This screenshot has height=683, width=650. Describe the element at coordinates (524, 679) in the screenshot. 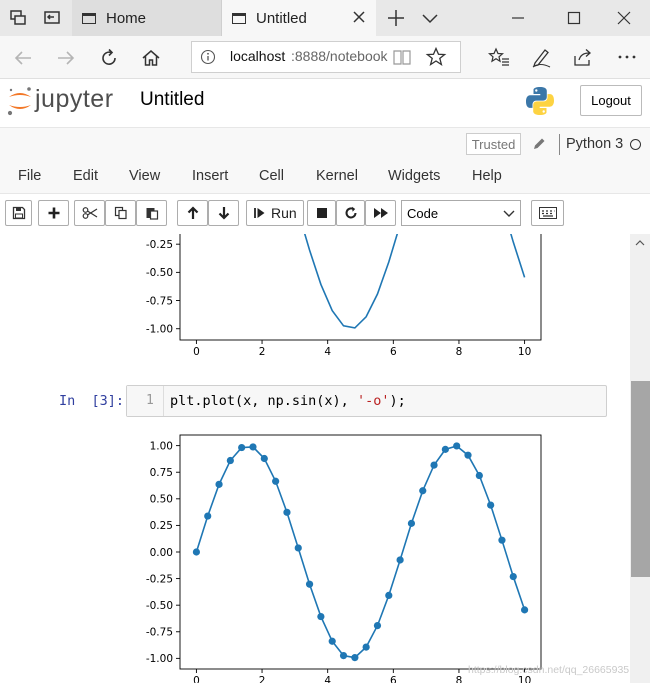

I see `x-tick-label: 10` at that location.